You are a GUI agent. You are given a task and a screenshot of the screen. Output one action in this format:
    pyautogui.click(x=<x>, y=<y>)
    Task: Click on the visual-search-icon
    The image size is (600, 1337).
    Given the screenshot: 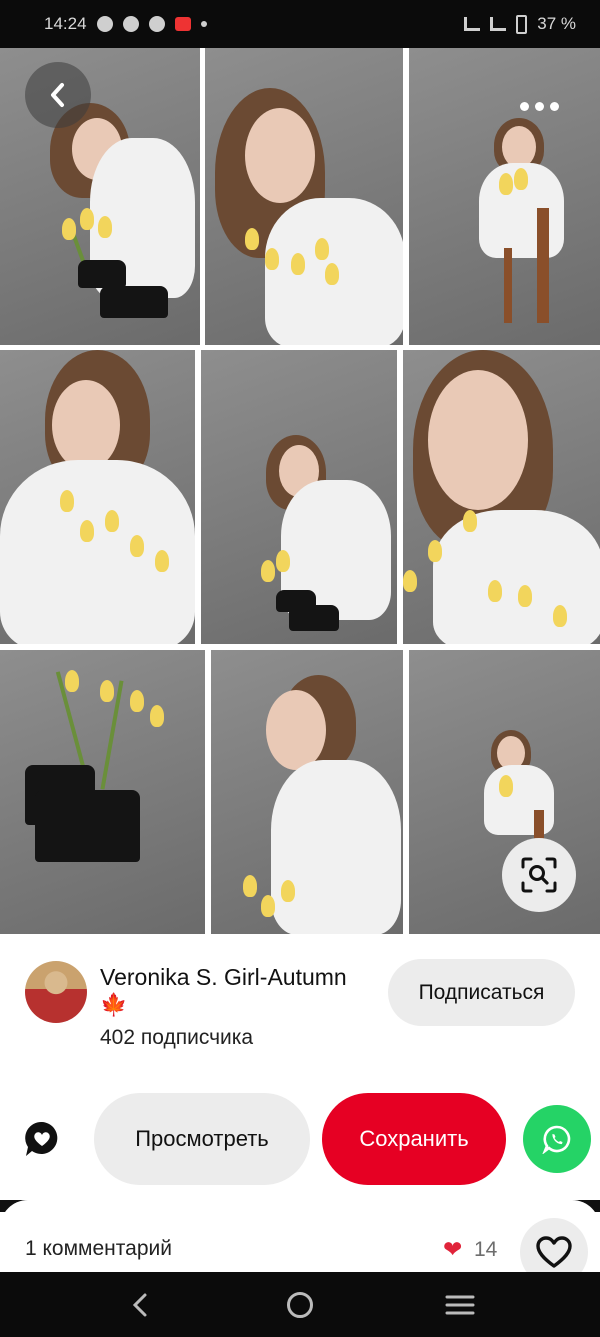 What is the action you would take?
    pyautogui.click(x=539, y=875)
    